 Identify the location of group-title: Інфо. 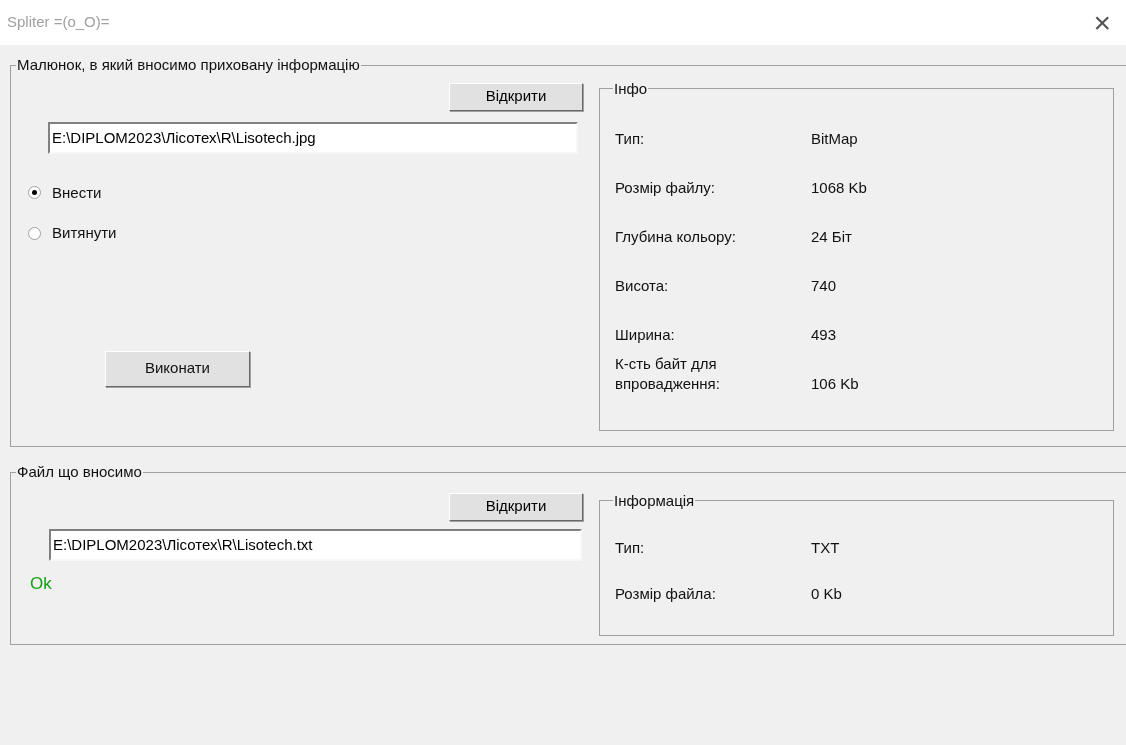
(631, 88).